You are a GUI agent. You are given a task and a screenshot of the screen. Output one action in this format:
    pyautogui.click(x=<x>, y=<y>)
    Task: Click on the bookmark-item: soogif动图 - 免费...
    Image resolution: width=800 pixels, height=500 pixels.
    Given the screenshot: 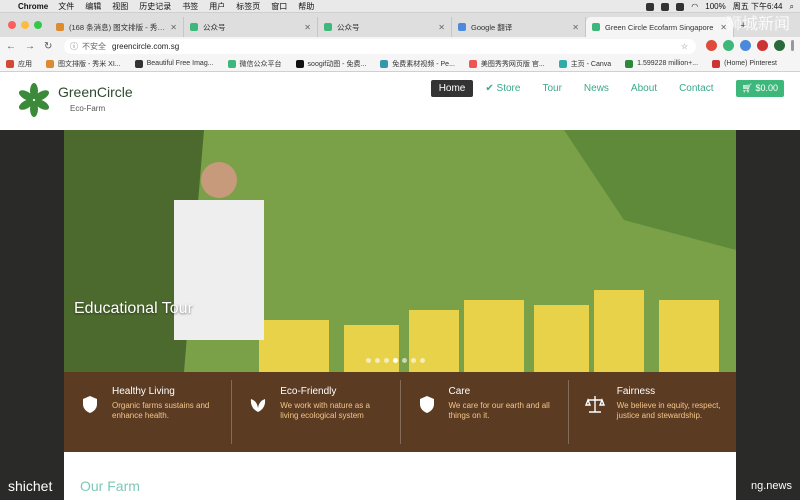 What is the action you would take?
    pyautogui.click(x=331, y=64)
    